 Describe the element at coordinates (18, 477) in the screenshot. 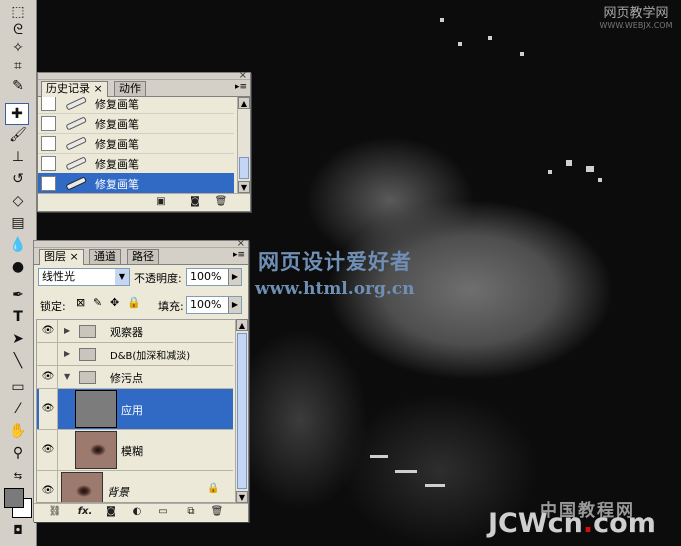

I see `swap-colors-icon: ⇆` at that location.